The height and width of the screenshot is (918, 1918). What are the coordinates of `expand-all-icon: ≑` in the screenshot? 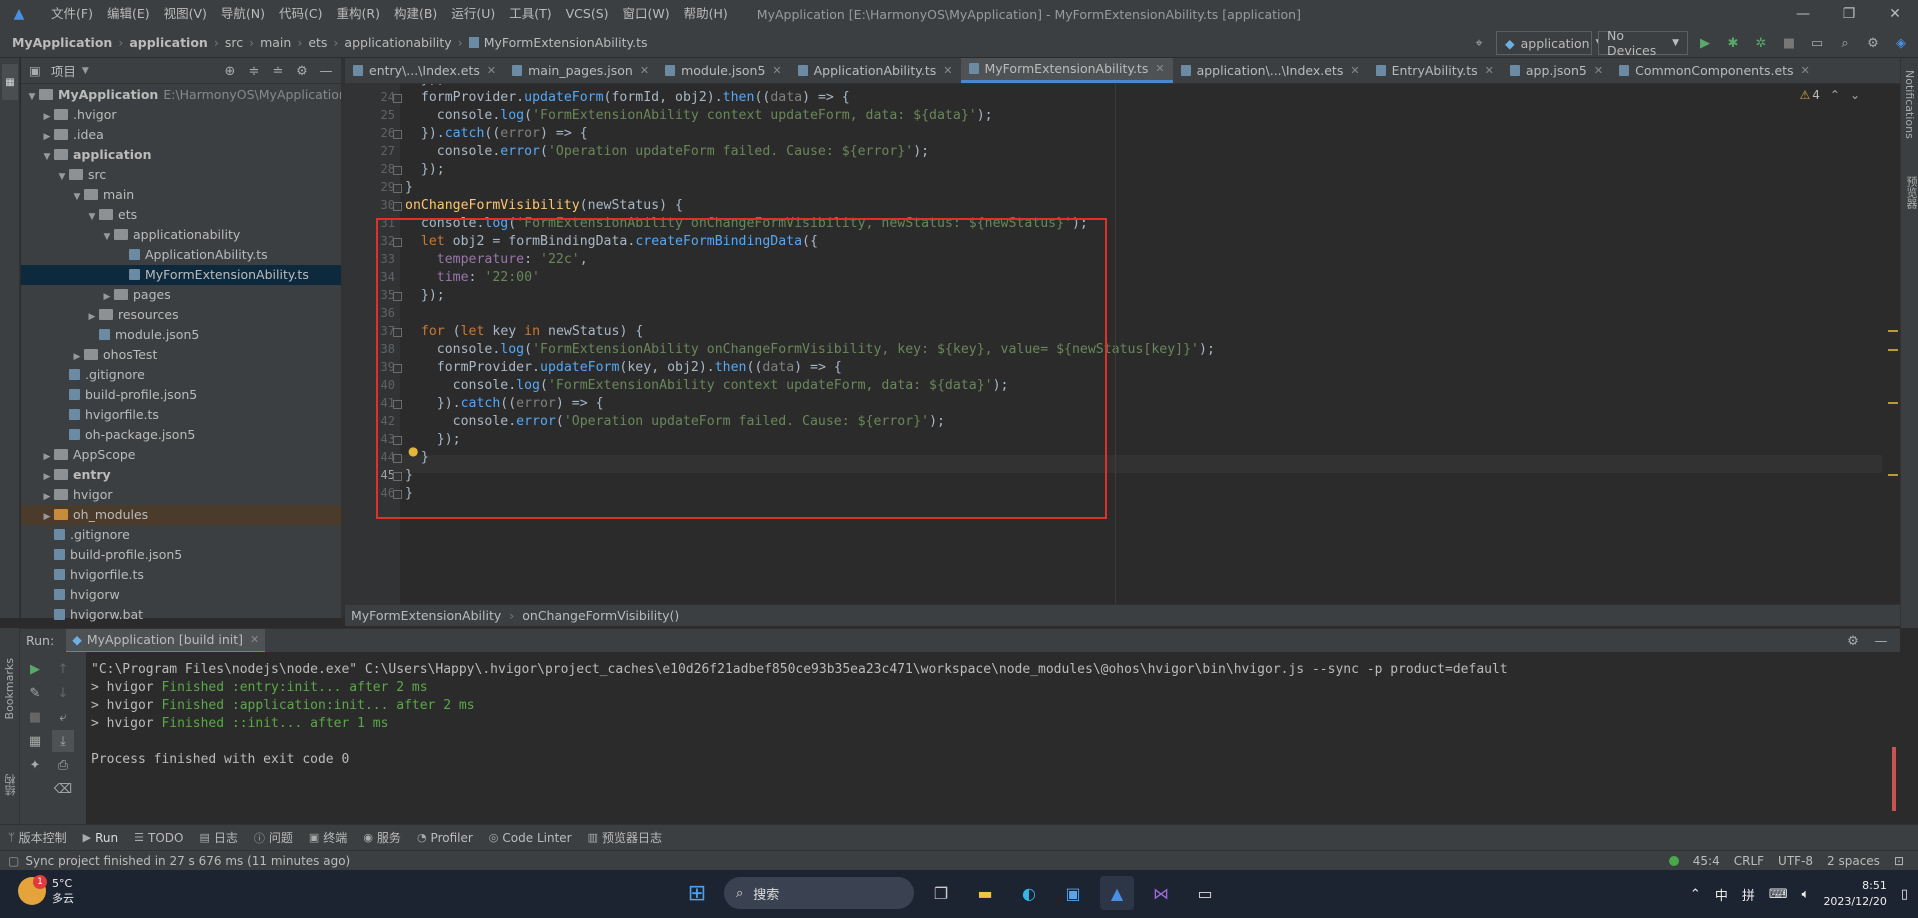 It's located at (254, 71).